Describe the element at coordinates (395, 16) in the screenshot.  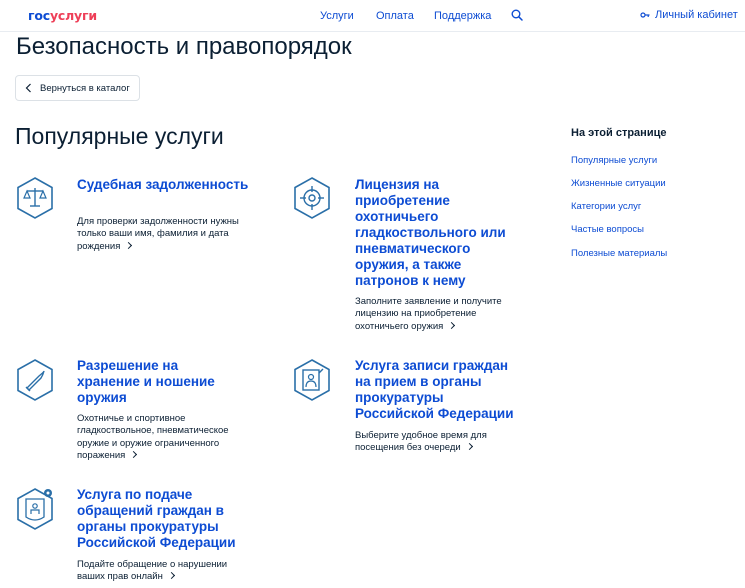
I see `nav-payment: Оплата` at that location.